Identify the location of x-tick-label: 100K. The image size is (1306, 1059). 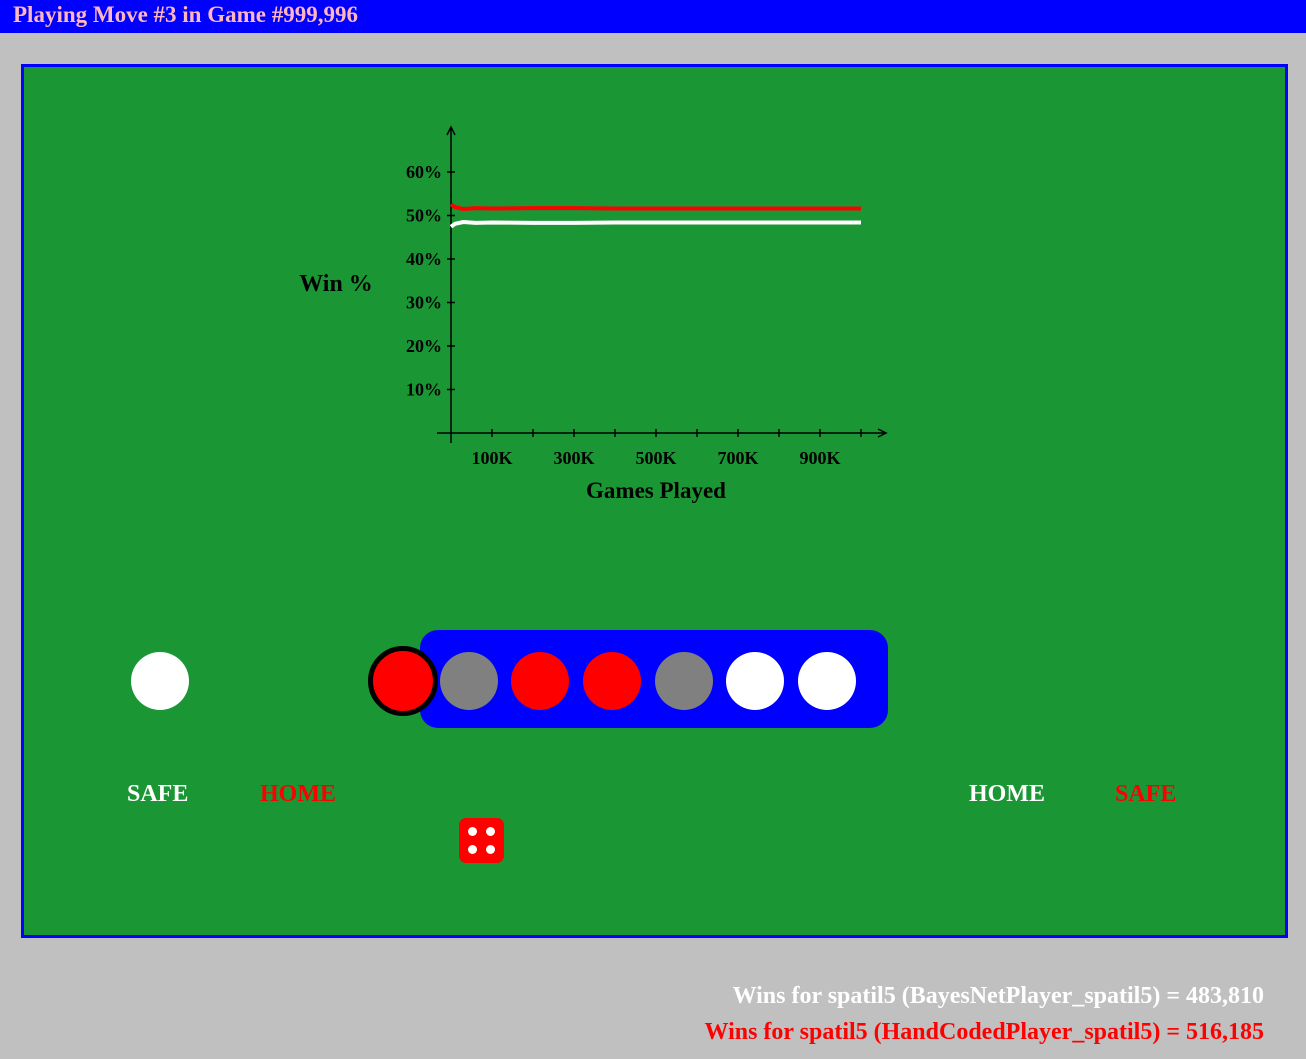
(491, 458).